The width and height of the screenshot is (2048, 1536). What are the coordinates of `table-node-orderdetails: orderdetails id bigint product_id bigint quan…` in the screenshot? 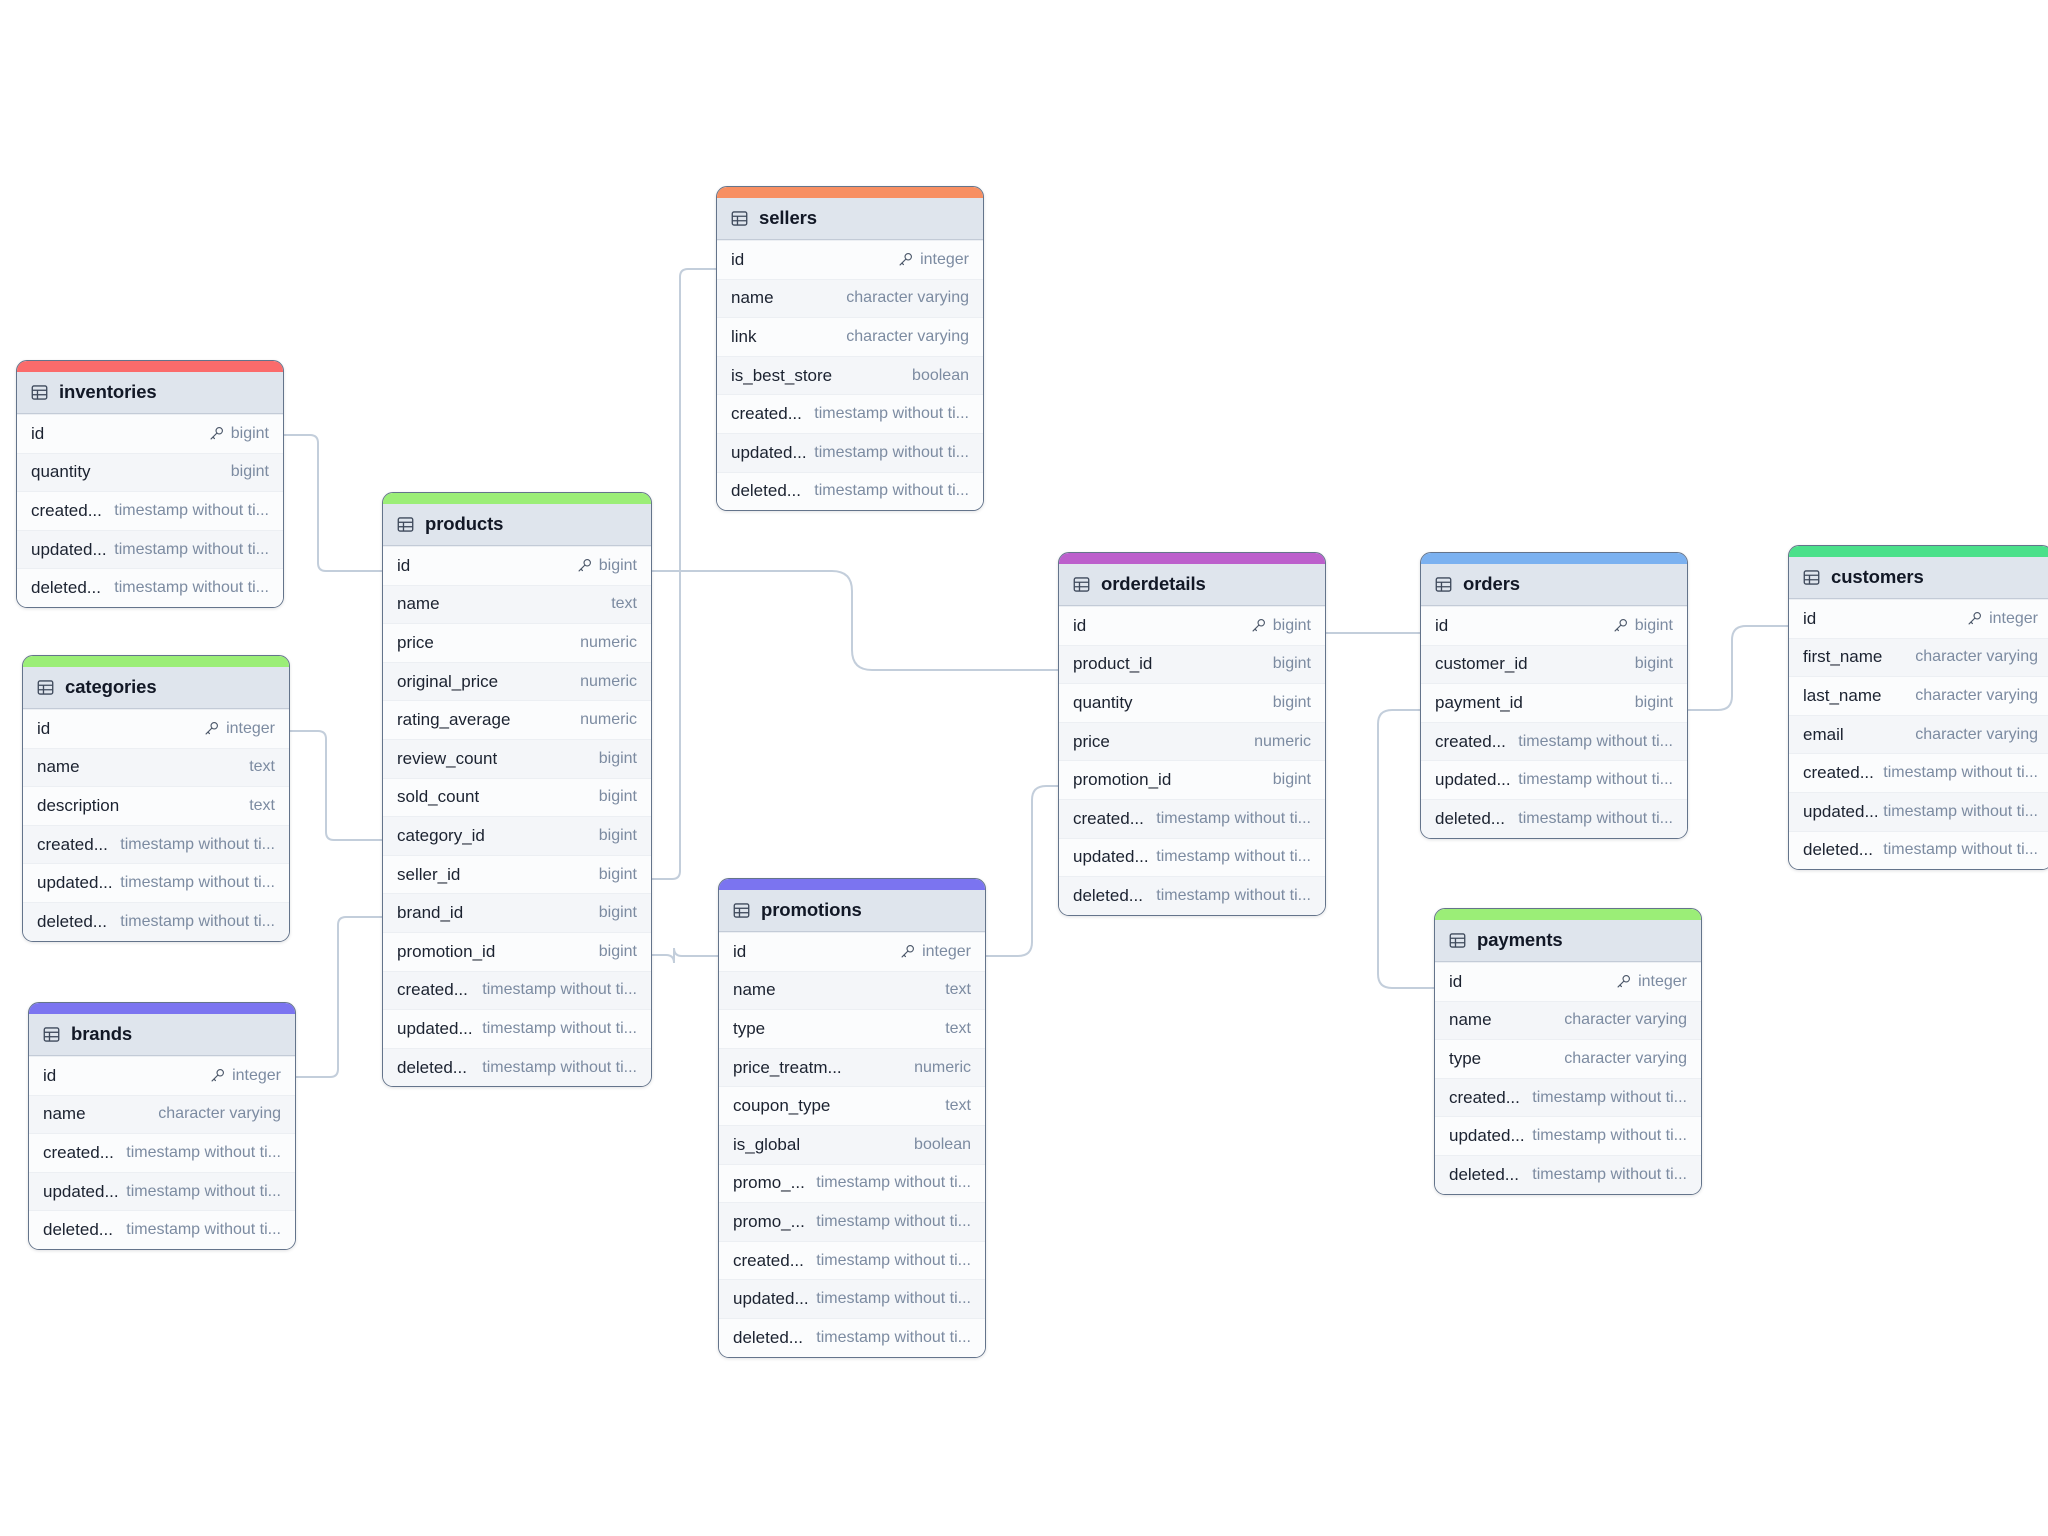 It's located at (1192, 734).